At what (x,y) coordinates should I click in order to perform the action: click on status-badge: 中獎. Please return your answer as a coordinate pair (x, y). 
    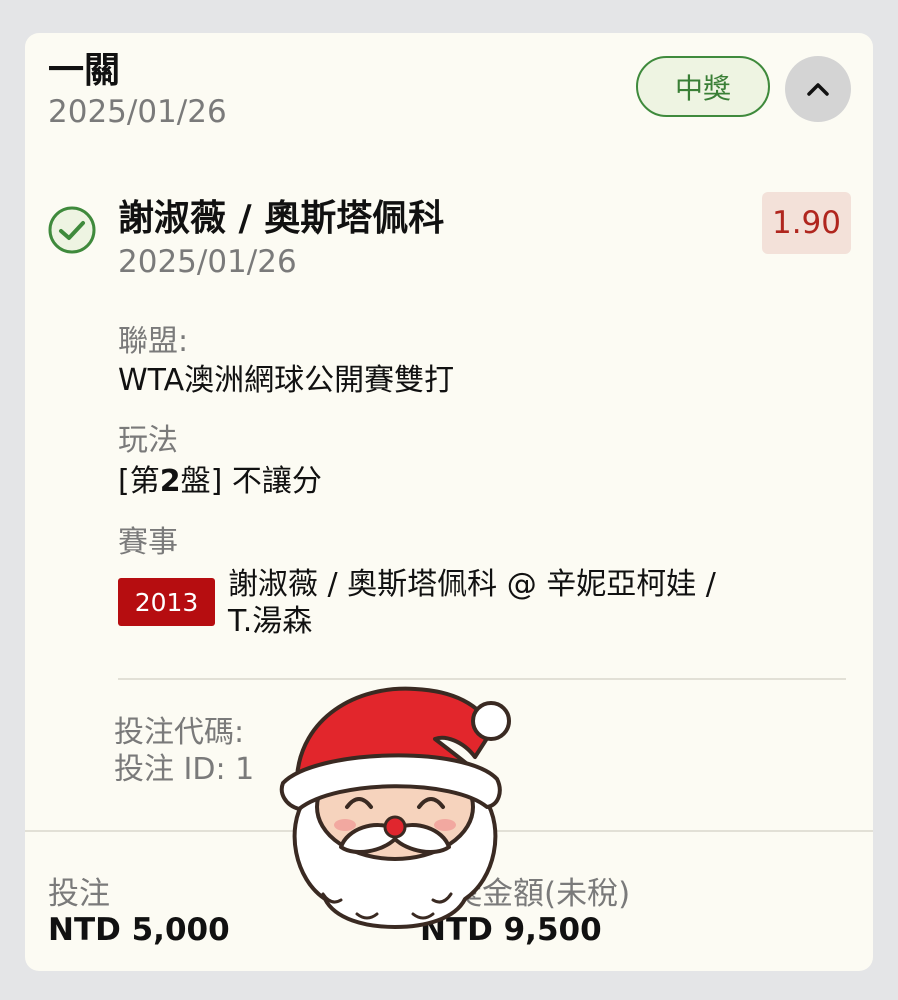
    Looking at the image, I should click on (703, 86).